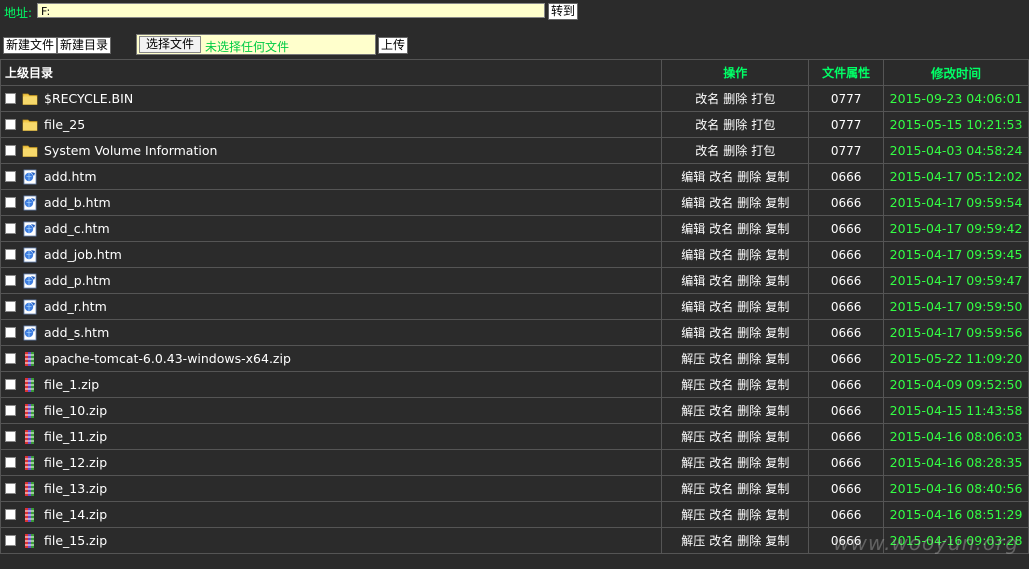 The height and width of the screenshot is (569, 1029). I want to click on new-file-button: 新建文件, so click(30, 45).